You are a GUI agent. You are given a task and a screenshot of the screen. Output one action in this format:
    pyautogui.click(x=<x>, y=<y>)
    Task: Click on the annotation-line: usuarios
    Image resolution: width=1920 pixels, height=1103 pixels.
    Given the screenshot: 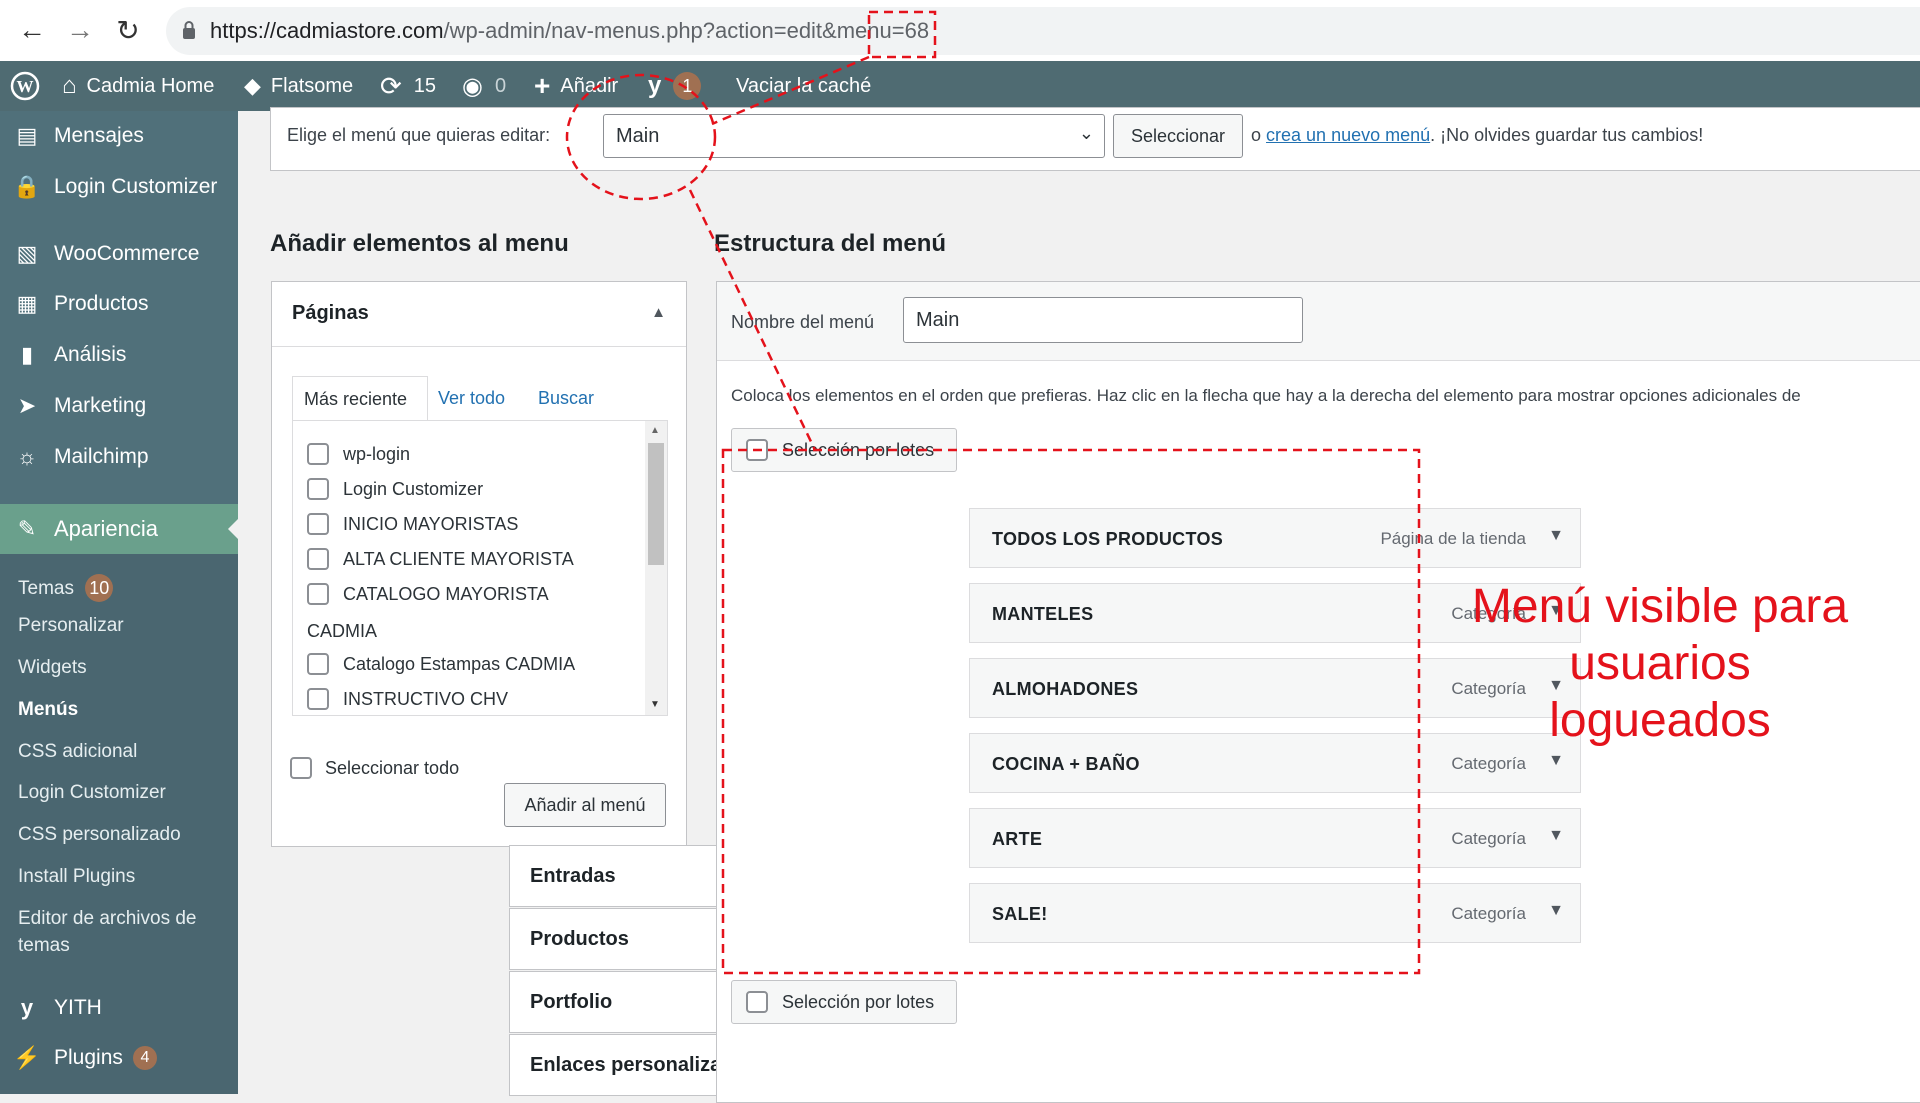 What is the action you would take?
    pyautogui.click(x=1660, y=663)
    